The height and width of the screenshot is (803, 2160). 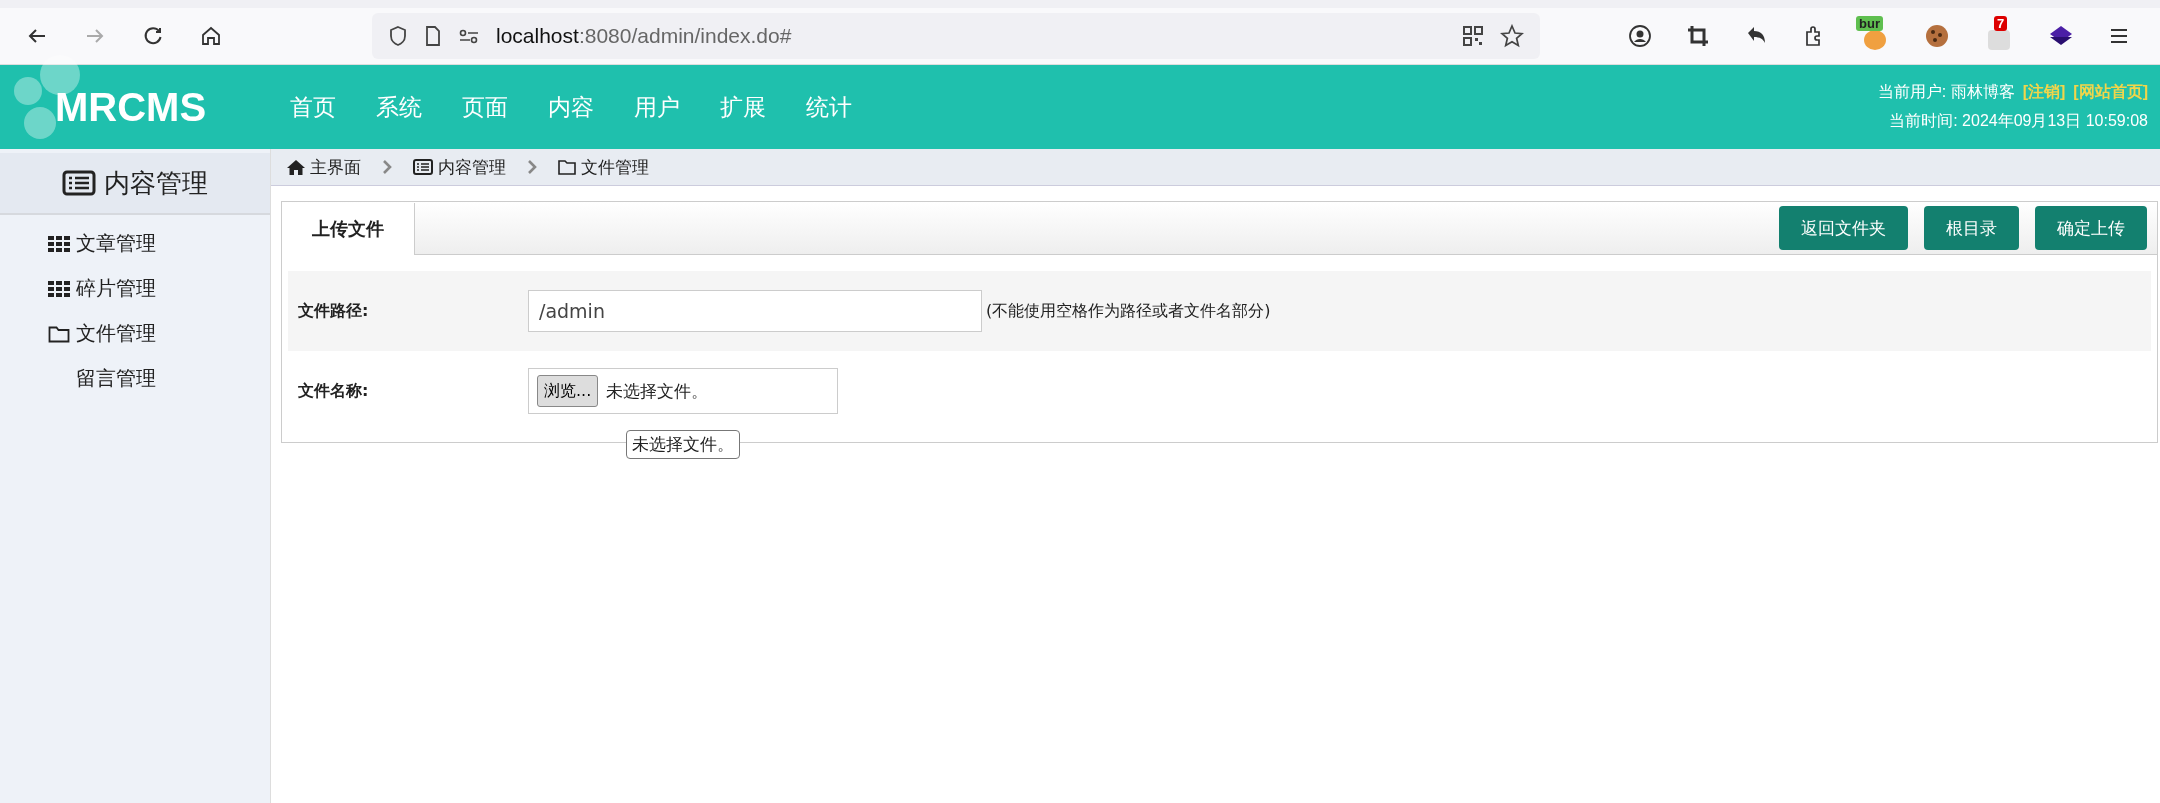 I want to click on sidebar-item: 文章管理, so click(x=159, y=243).